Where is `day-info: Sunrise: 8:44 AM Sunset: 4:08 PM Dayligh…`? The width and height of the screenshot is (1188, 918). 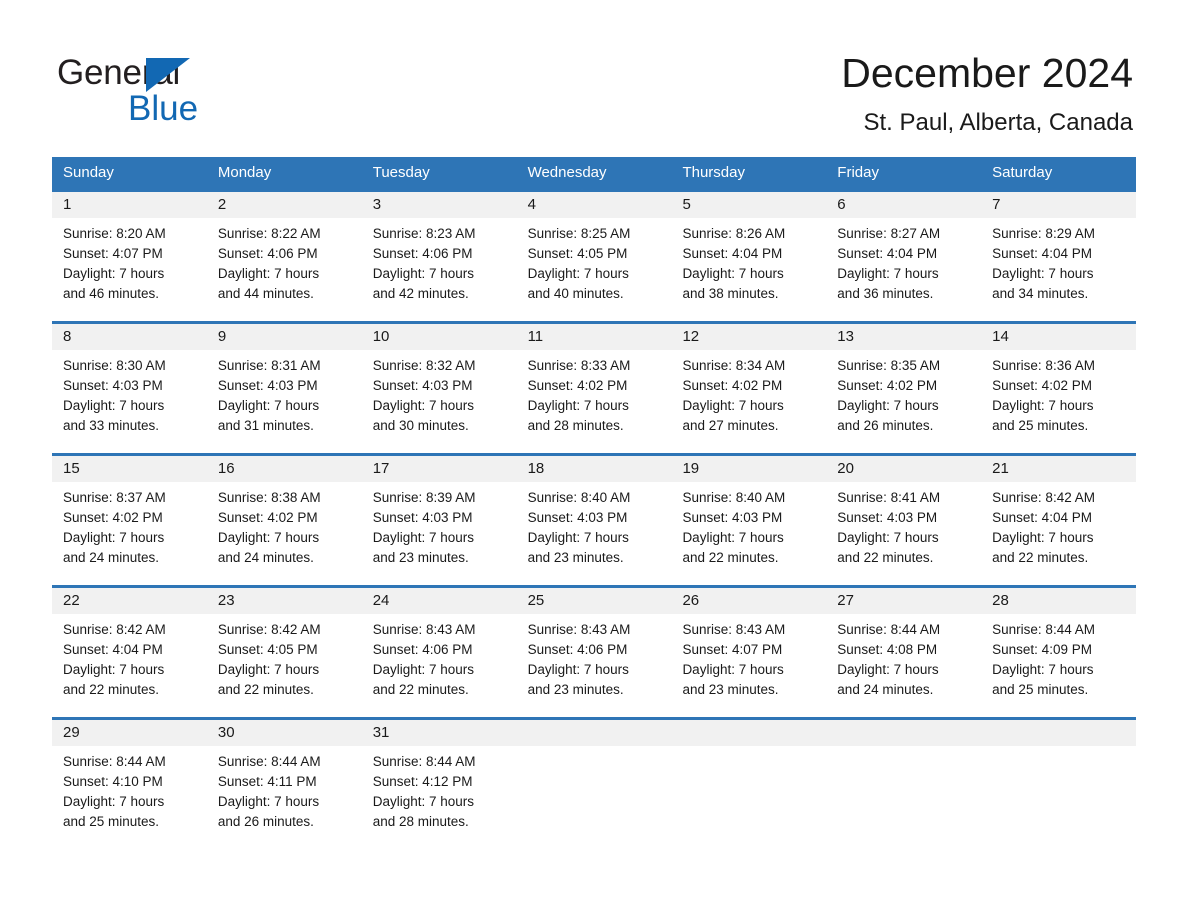
day-info: Sunrise: 8:44 AM Sunset: 4:08 PM Dayligh… is located at coordinates (909, 660).